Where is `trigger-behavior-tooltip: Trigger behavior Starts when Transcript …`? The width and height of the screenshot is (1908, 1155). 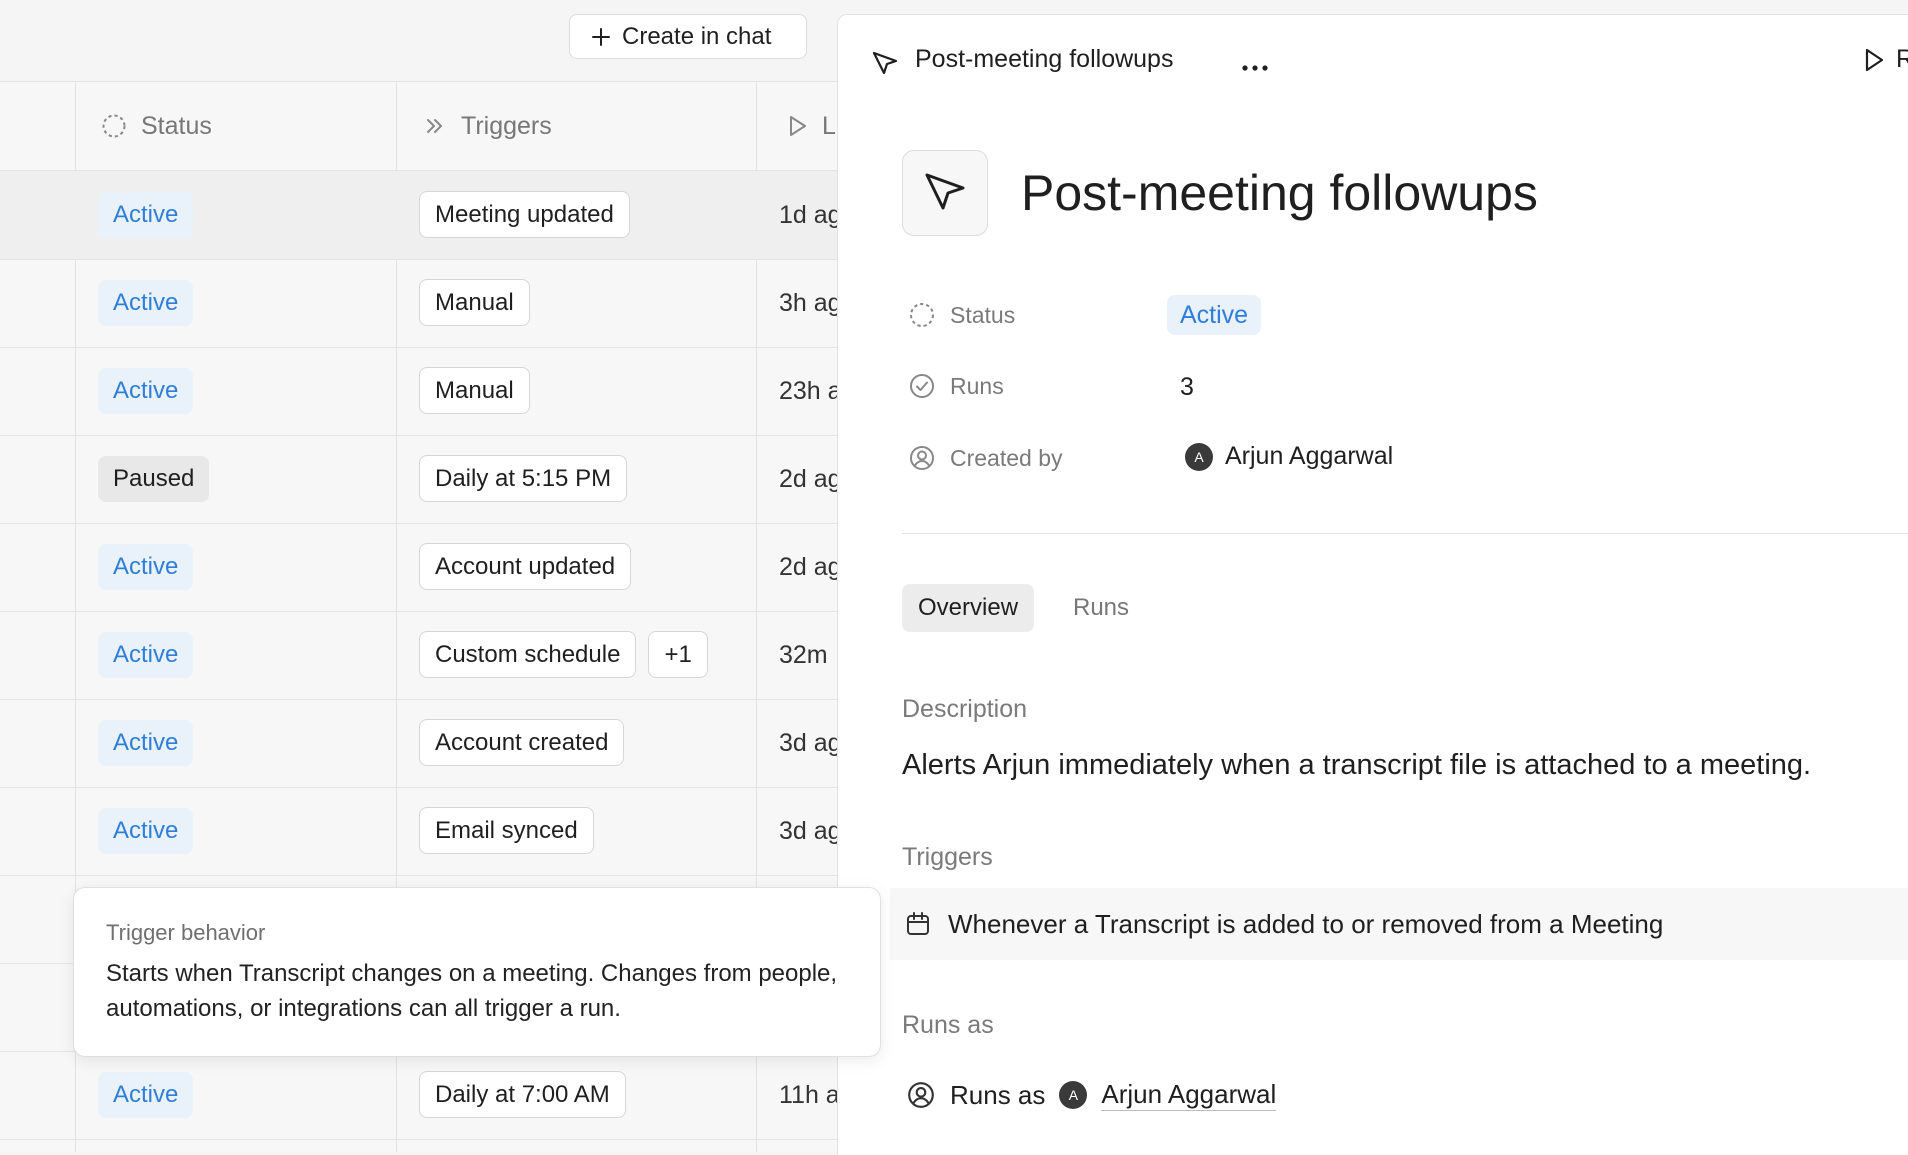 trigger-behavior-tooltip: Trigger behavior Starts when Transcript … is located at coordinates (477, 972).